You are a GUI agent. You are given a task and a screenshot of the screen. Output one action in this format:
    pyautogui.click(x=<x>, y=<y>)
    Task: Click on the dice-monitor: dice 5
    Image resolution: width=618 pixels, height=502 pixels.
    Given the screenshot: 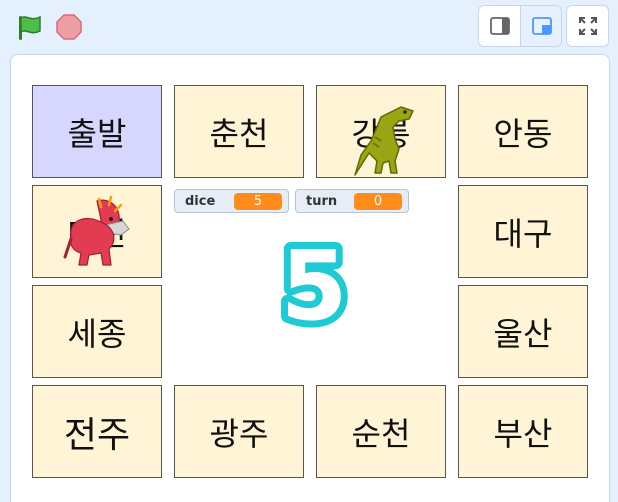 What is the action you would take?
    pyautogui.click(x=231, y=201)
    